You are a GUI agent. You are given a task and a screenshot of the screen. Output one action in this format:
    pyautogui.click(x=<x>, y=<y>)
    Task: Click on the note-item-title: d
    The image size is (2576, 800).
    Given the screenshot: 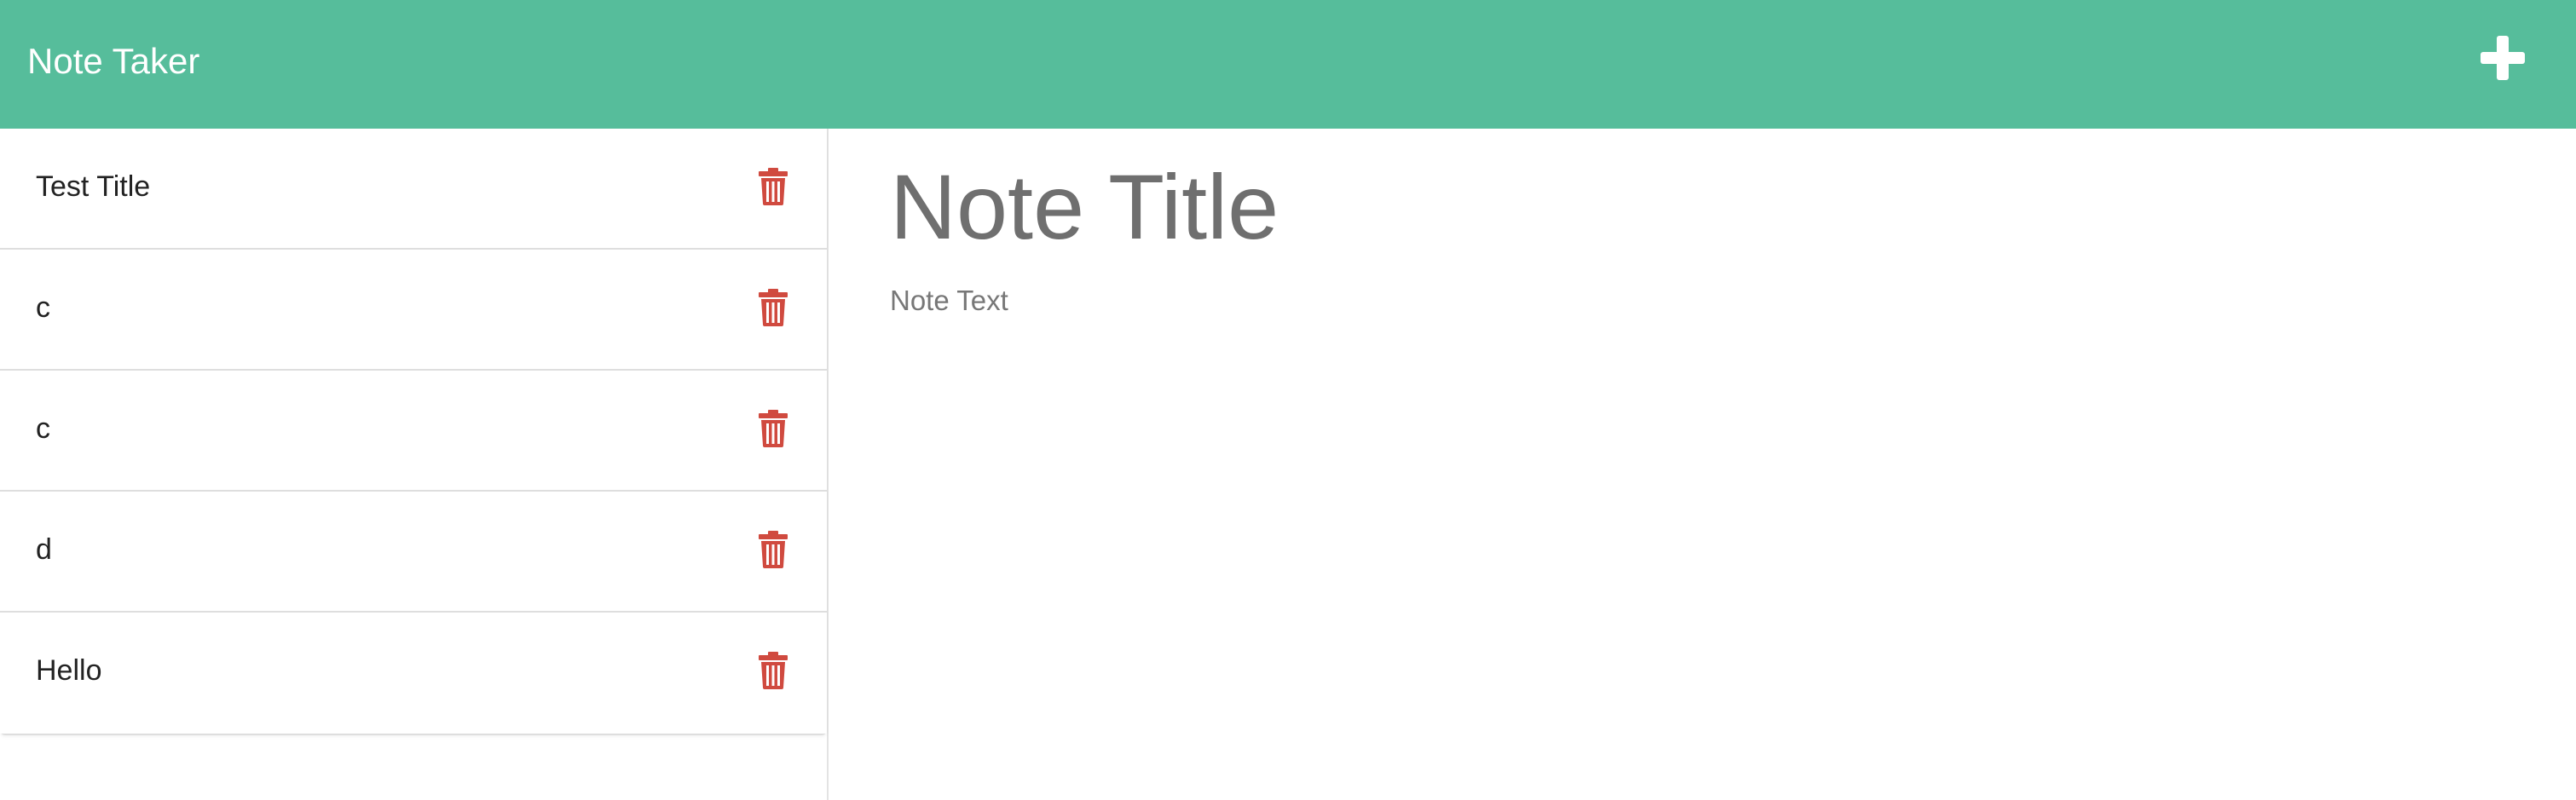 What is the action you would take?
    pyautogui.click(x=44, y=549)
    